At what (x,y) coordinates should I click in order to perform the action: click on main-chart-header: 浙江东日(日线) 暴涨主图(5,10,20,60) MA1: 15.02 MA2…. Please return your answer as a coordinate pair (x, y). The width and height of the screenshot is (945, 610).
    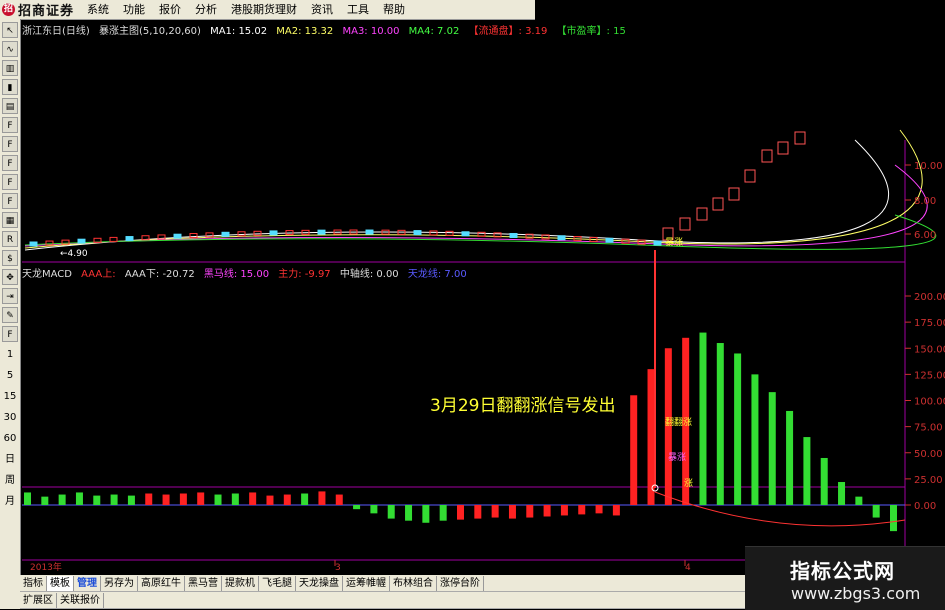
    Looking at the image, I should click on (327, 29).